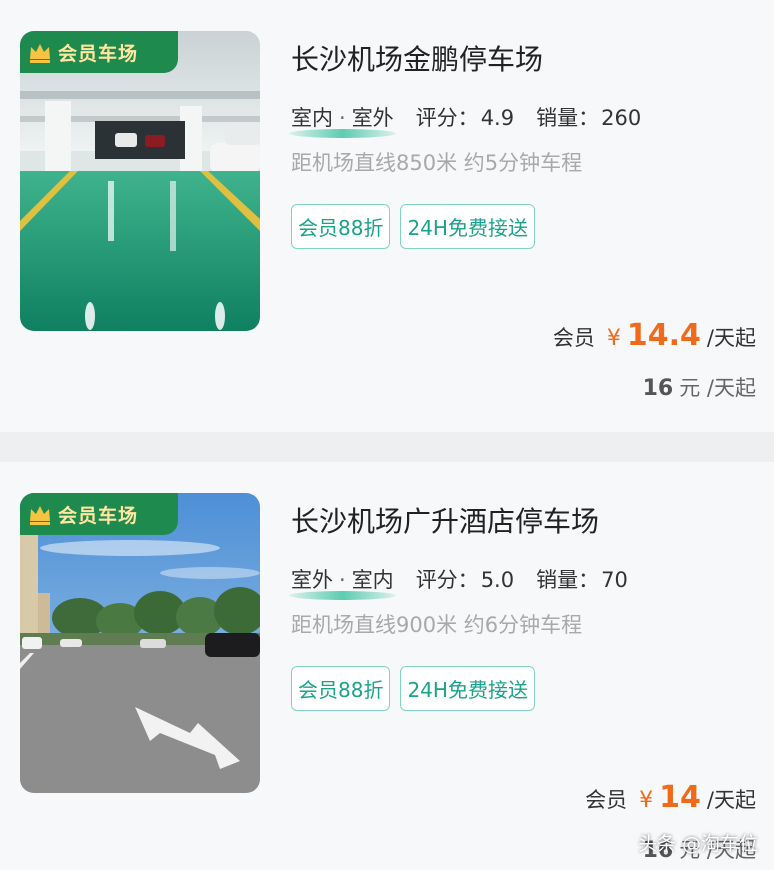  I want to click on member-price-amount: 14, so click(680, 797).